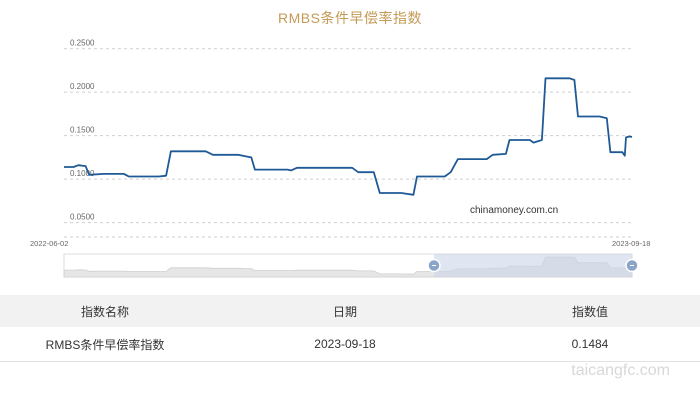 The height and width of the screenshot is (403, 700). Describe the element at coordinates (82, 86) in the screenshot. I see `y-tick-label: 0.2000` at that location.